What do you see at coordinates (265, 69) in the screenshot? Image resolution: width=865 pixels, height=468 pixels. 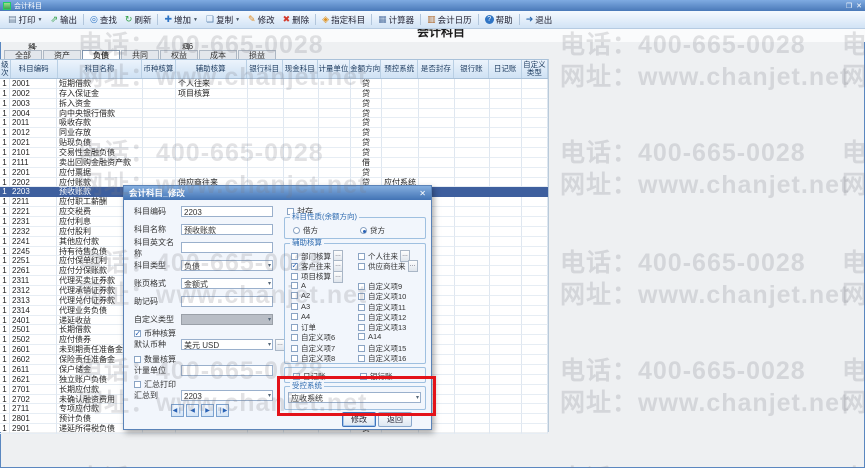 I see `column-header: 银行科目` at bounding box center [265, 69].